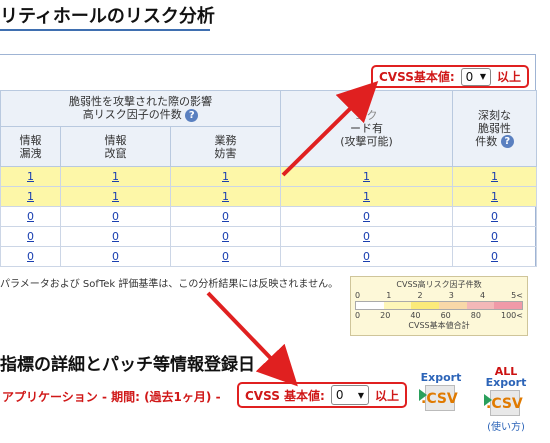 Image resolution: width=550 pixels, height=443 pixels. Describe the element at coordinates (482, 295) in the screenshot. I see `legend-tick: 4` at that location.